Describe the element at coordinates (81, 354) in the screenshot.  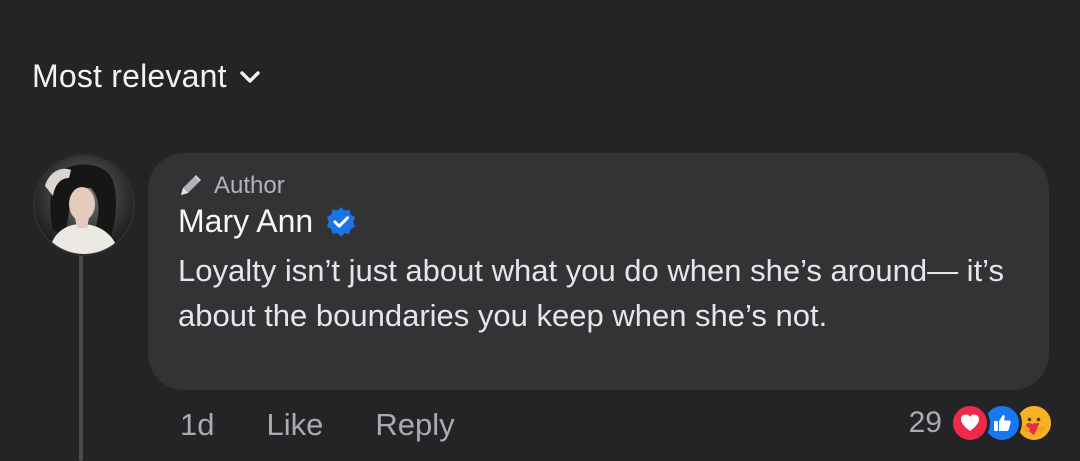
I see `thread-line` at that location.